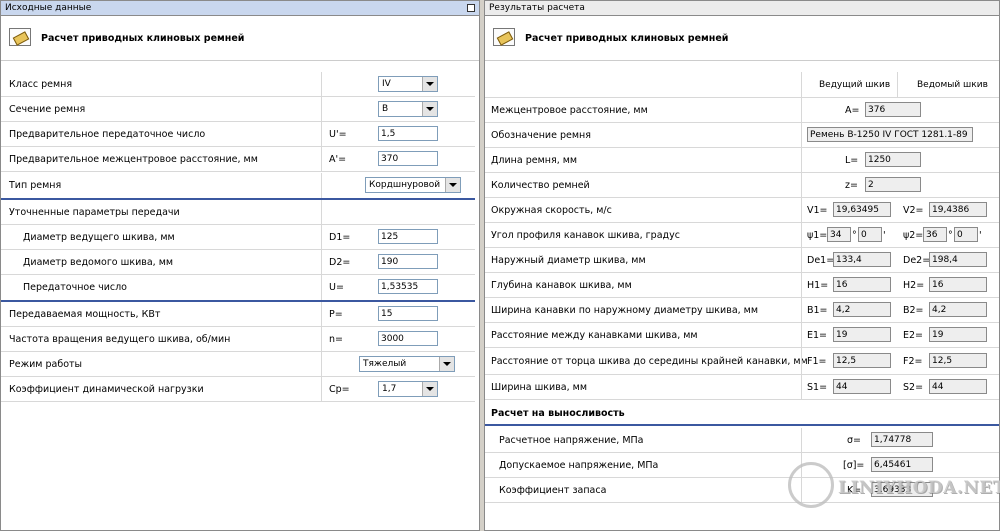 The height and width of the screenshot is (531, 1000). What do you see at coordinates (817, 335) in the screenshot?
I see `groove-spacing-1-symbol: E1=` at bounding box center [817, 335].